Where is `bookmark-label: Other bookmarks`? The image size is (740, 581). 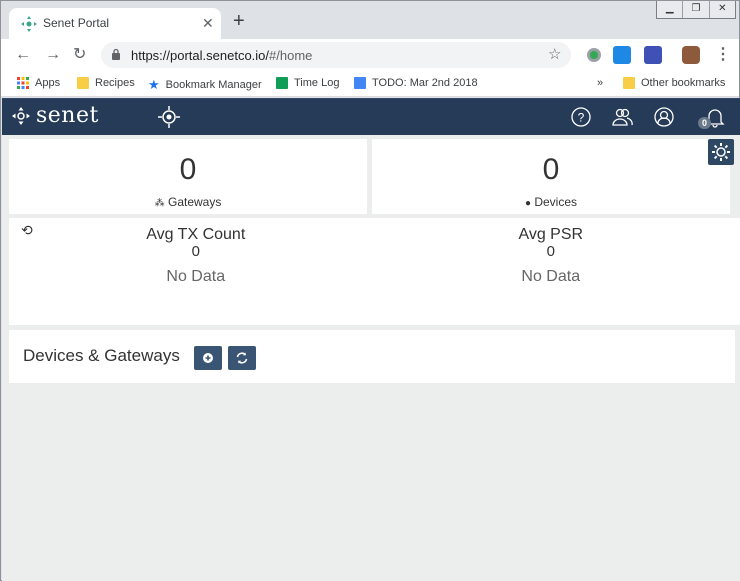 bookmark-label: Other bookmarks is located at coordinates (683, 83).